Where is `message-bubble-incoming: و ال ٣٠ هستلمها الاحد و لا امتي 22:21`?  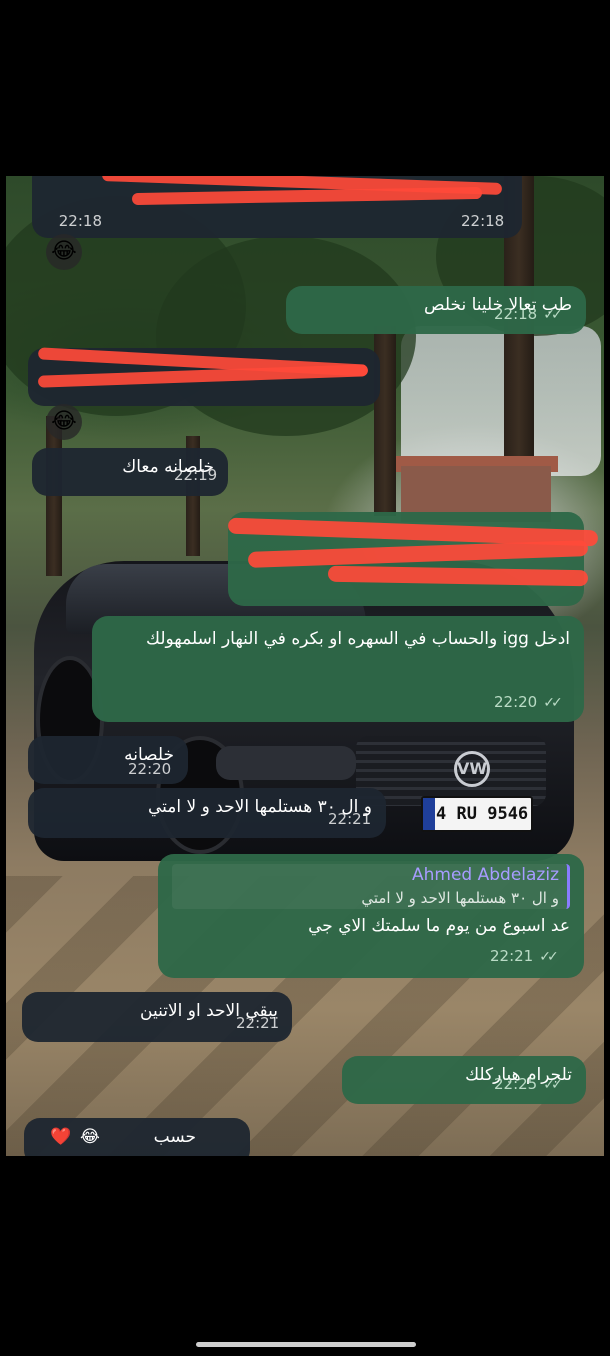 message-bubble-incoming: و ال ٣٠ هستلمها الاحد و لا امتي 22:21 is located at coordinates (207, 813).